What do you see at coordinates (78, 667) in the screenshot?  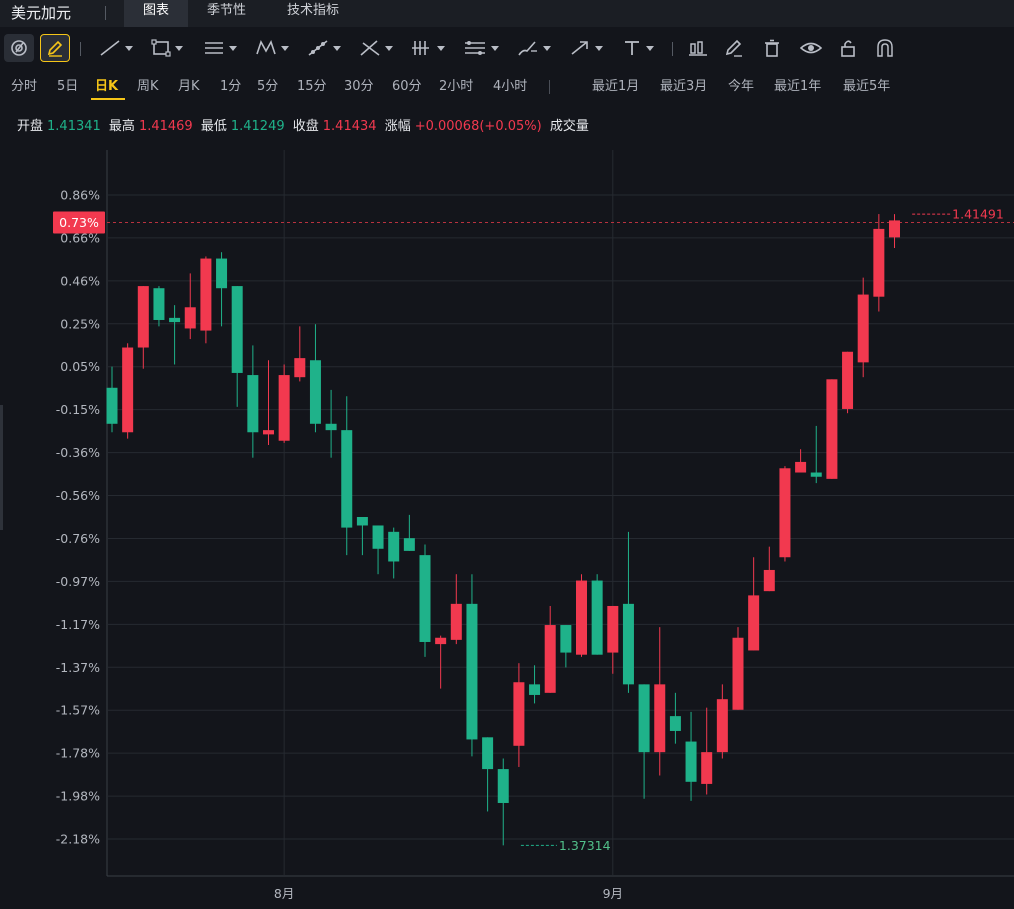 I see `y-tick-label: -1.37%` at bounding box center [78, 667].